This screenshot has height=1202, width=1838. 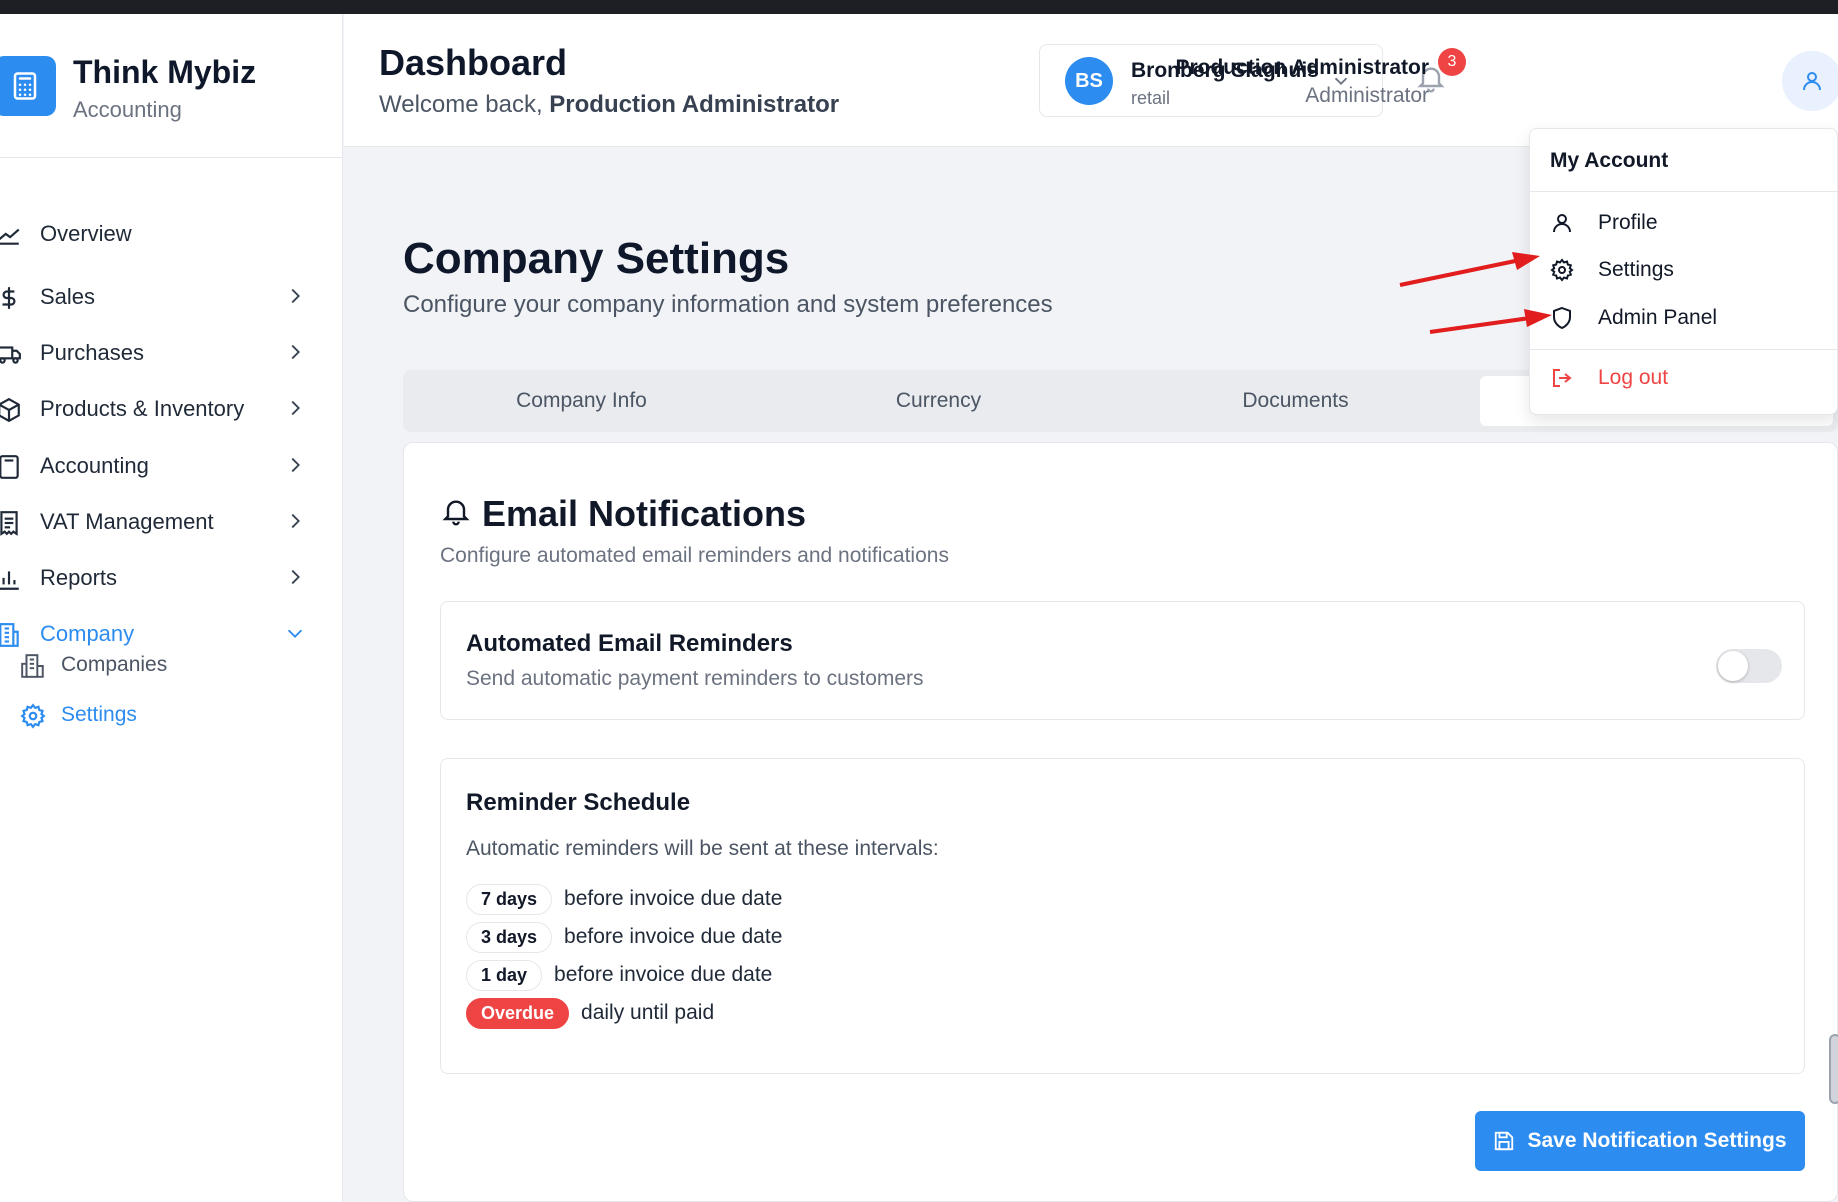 What do you see at coordinates (1562, 378) in the screenshot?
I see `logout-icon` at bounding box center [1562, 378].